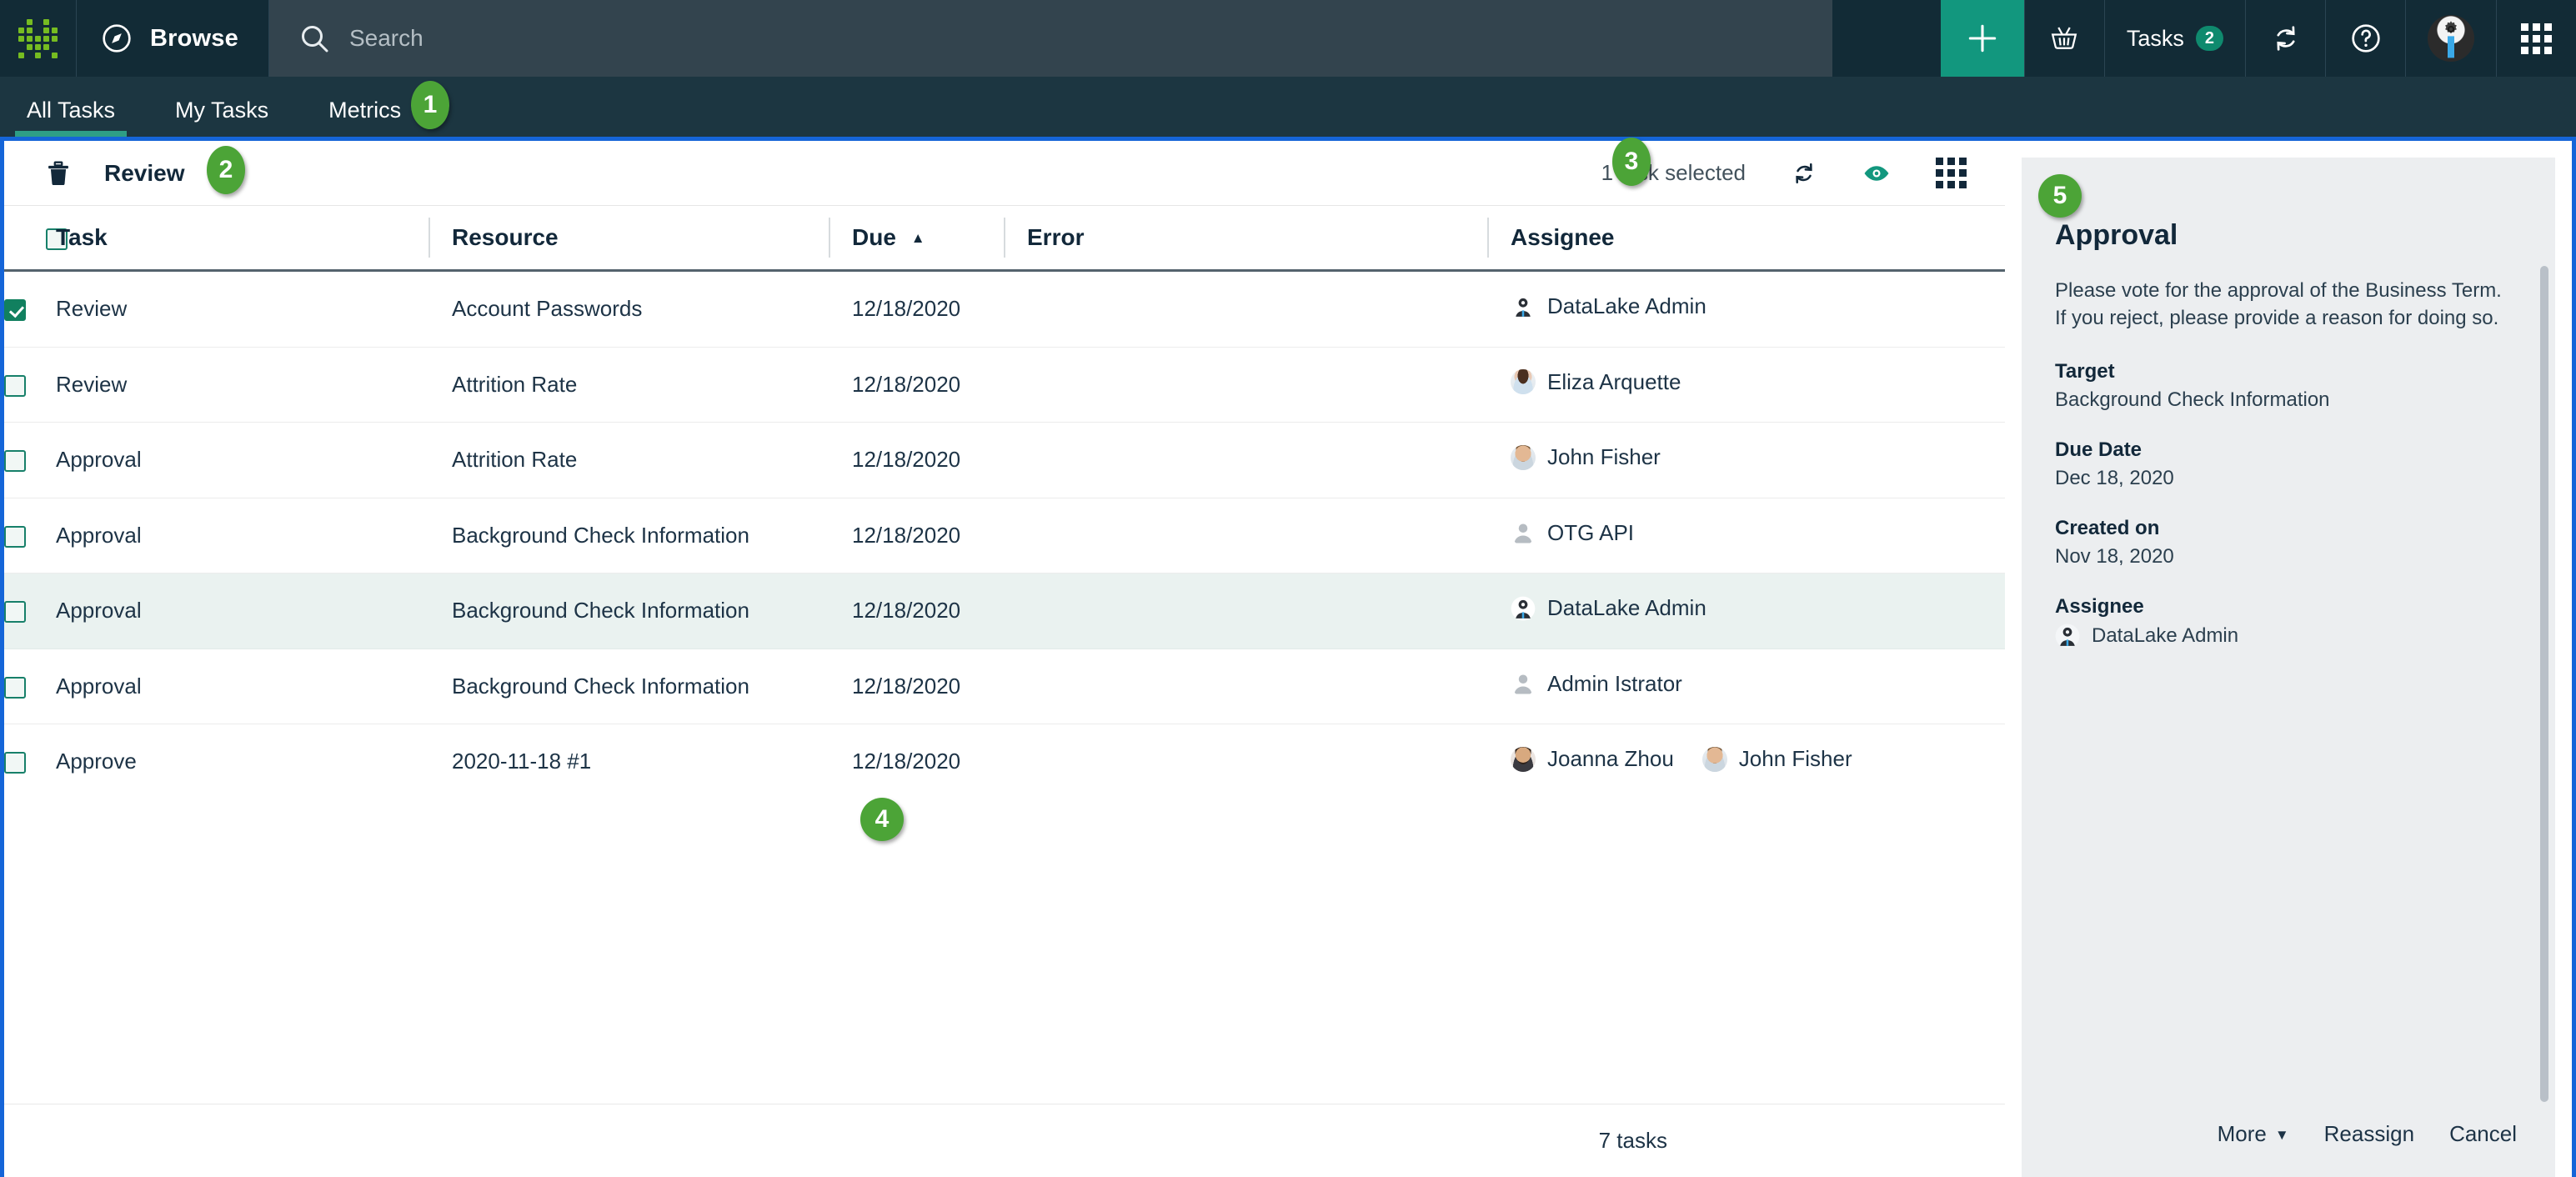  Describe the element at coordinates (874, 237) in the screenshot. I see `header-due-label: Due` at that location.